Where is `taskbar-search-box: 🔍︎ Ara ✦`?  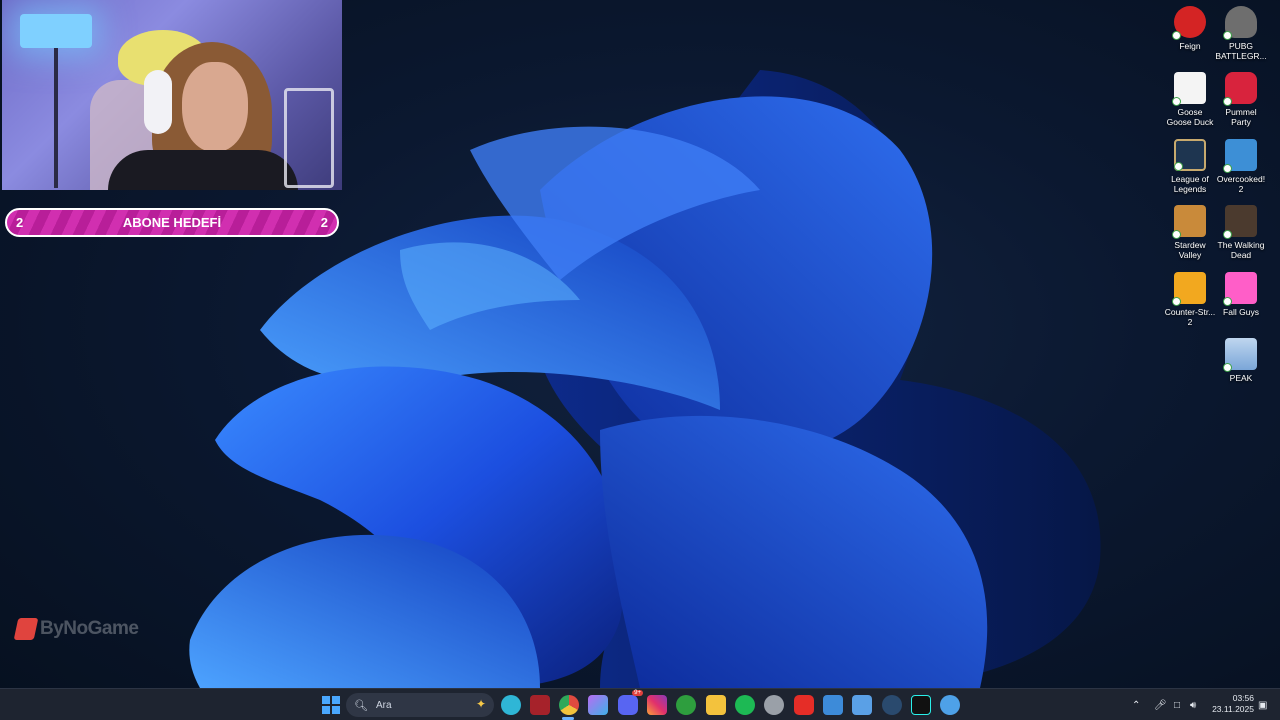 taskbar-search-box: 🔍︎ Ara ✦ is located at coordinates (420, 705).